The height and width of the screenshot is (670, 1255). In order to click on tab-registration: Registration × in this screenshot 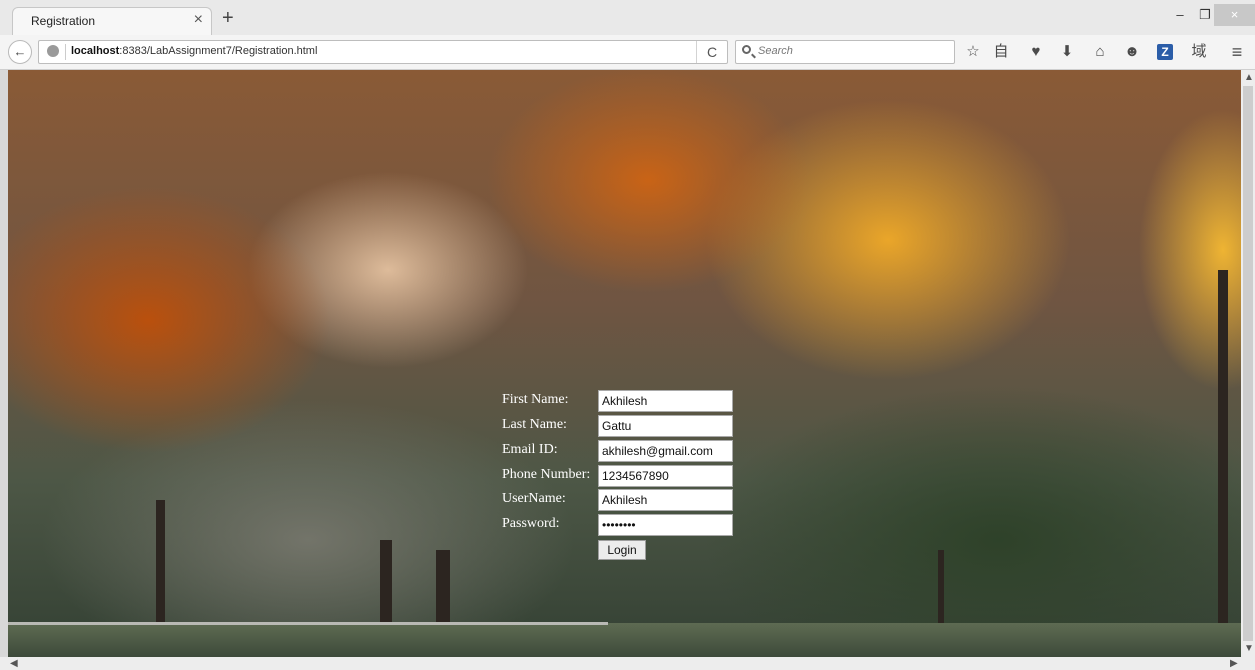, I will do `click(112, 21)`.